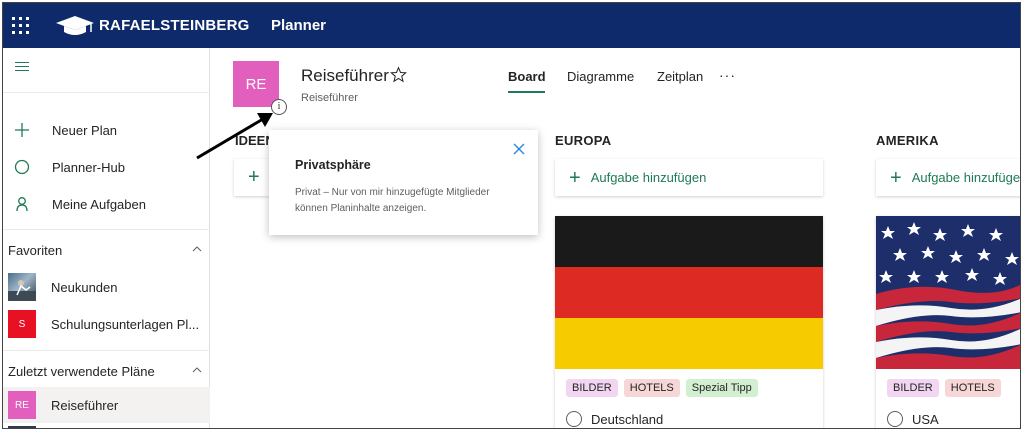 The width and height of the screenshot is (1024, 431). Describe the element at coordinates (398, 74) in the screenshot. I see `star-icon` at that location.